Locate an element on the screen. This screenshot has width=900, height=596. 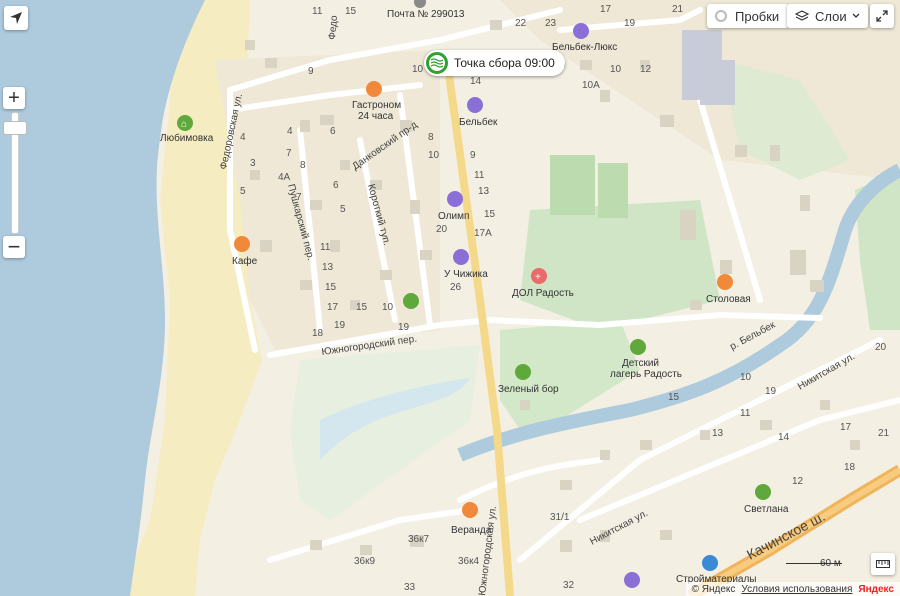
yandex-logo: Яндекс is located at coordinates (876, 589).